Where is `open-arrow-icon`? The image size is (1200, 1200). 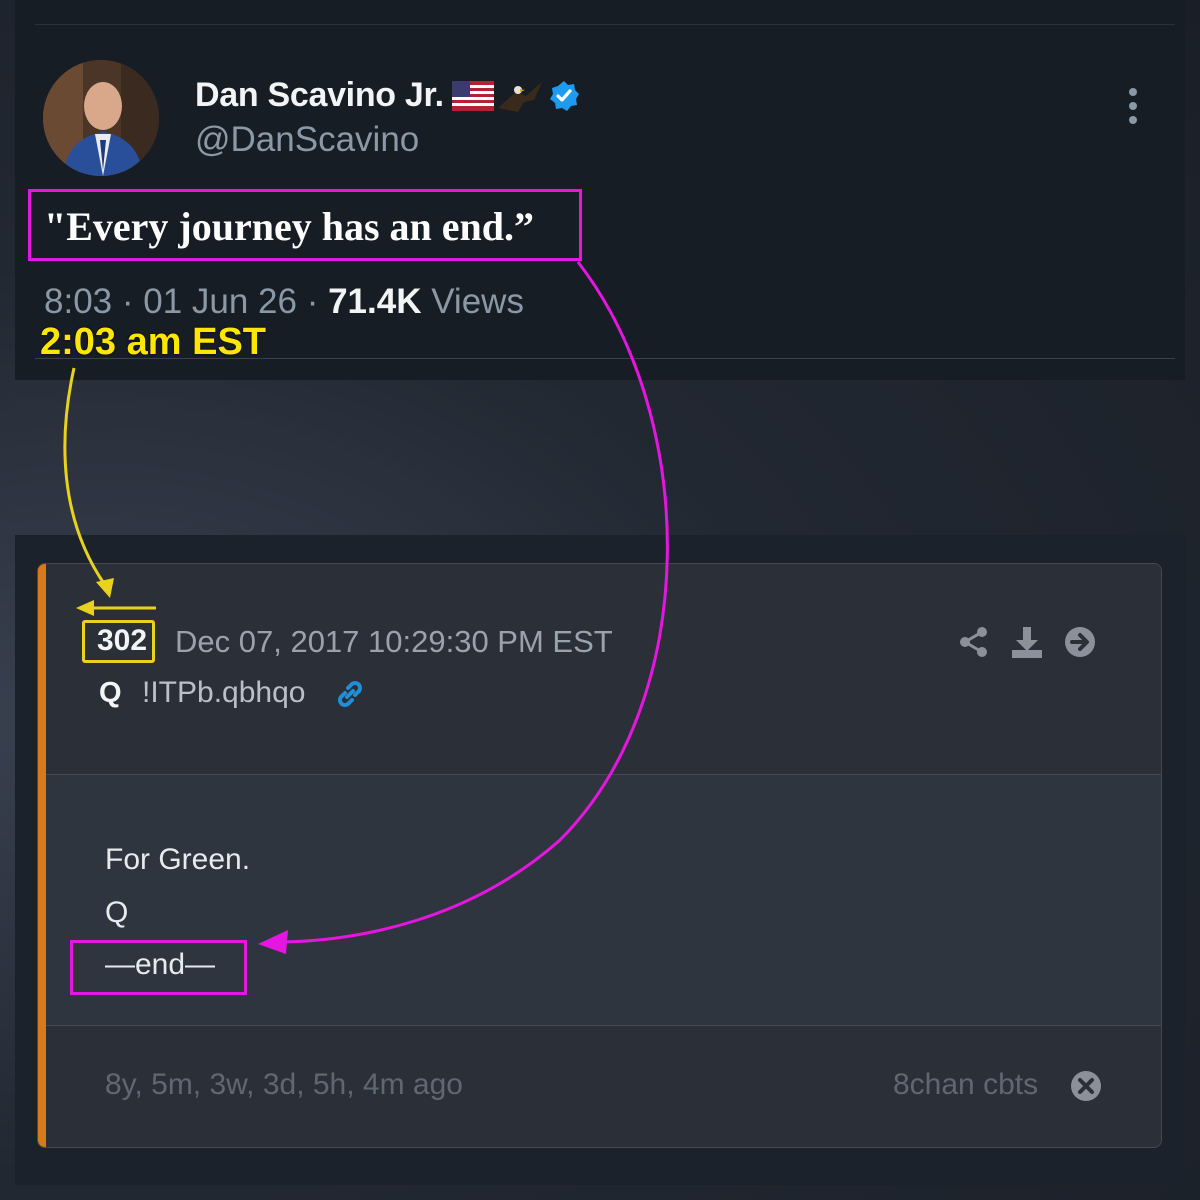
open-arrow-icon is located at coordinates (1080, 644).